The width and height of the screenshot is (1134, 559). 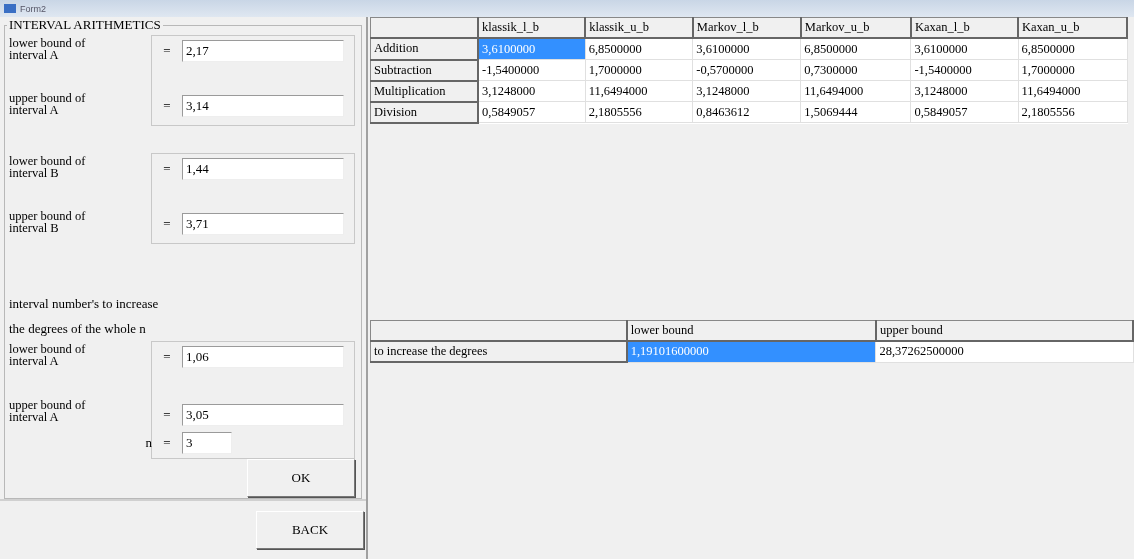 What do you see at coordinates (746, 27) in the screenshot?
I see `column-header: Markov_l_b` at bounding box center [746, 27].